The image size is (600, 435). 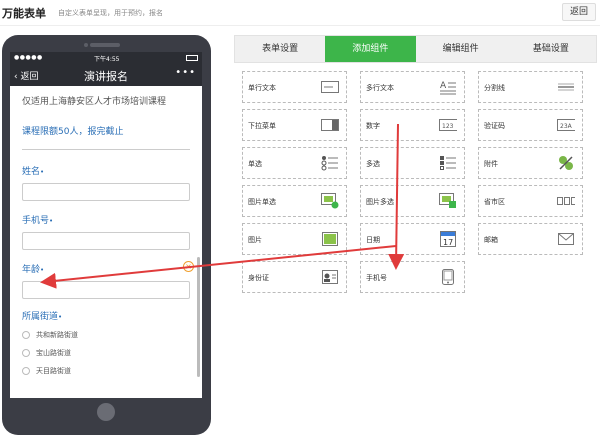 I want to click on phone-speaker, so click(x=105, y=45).